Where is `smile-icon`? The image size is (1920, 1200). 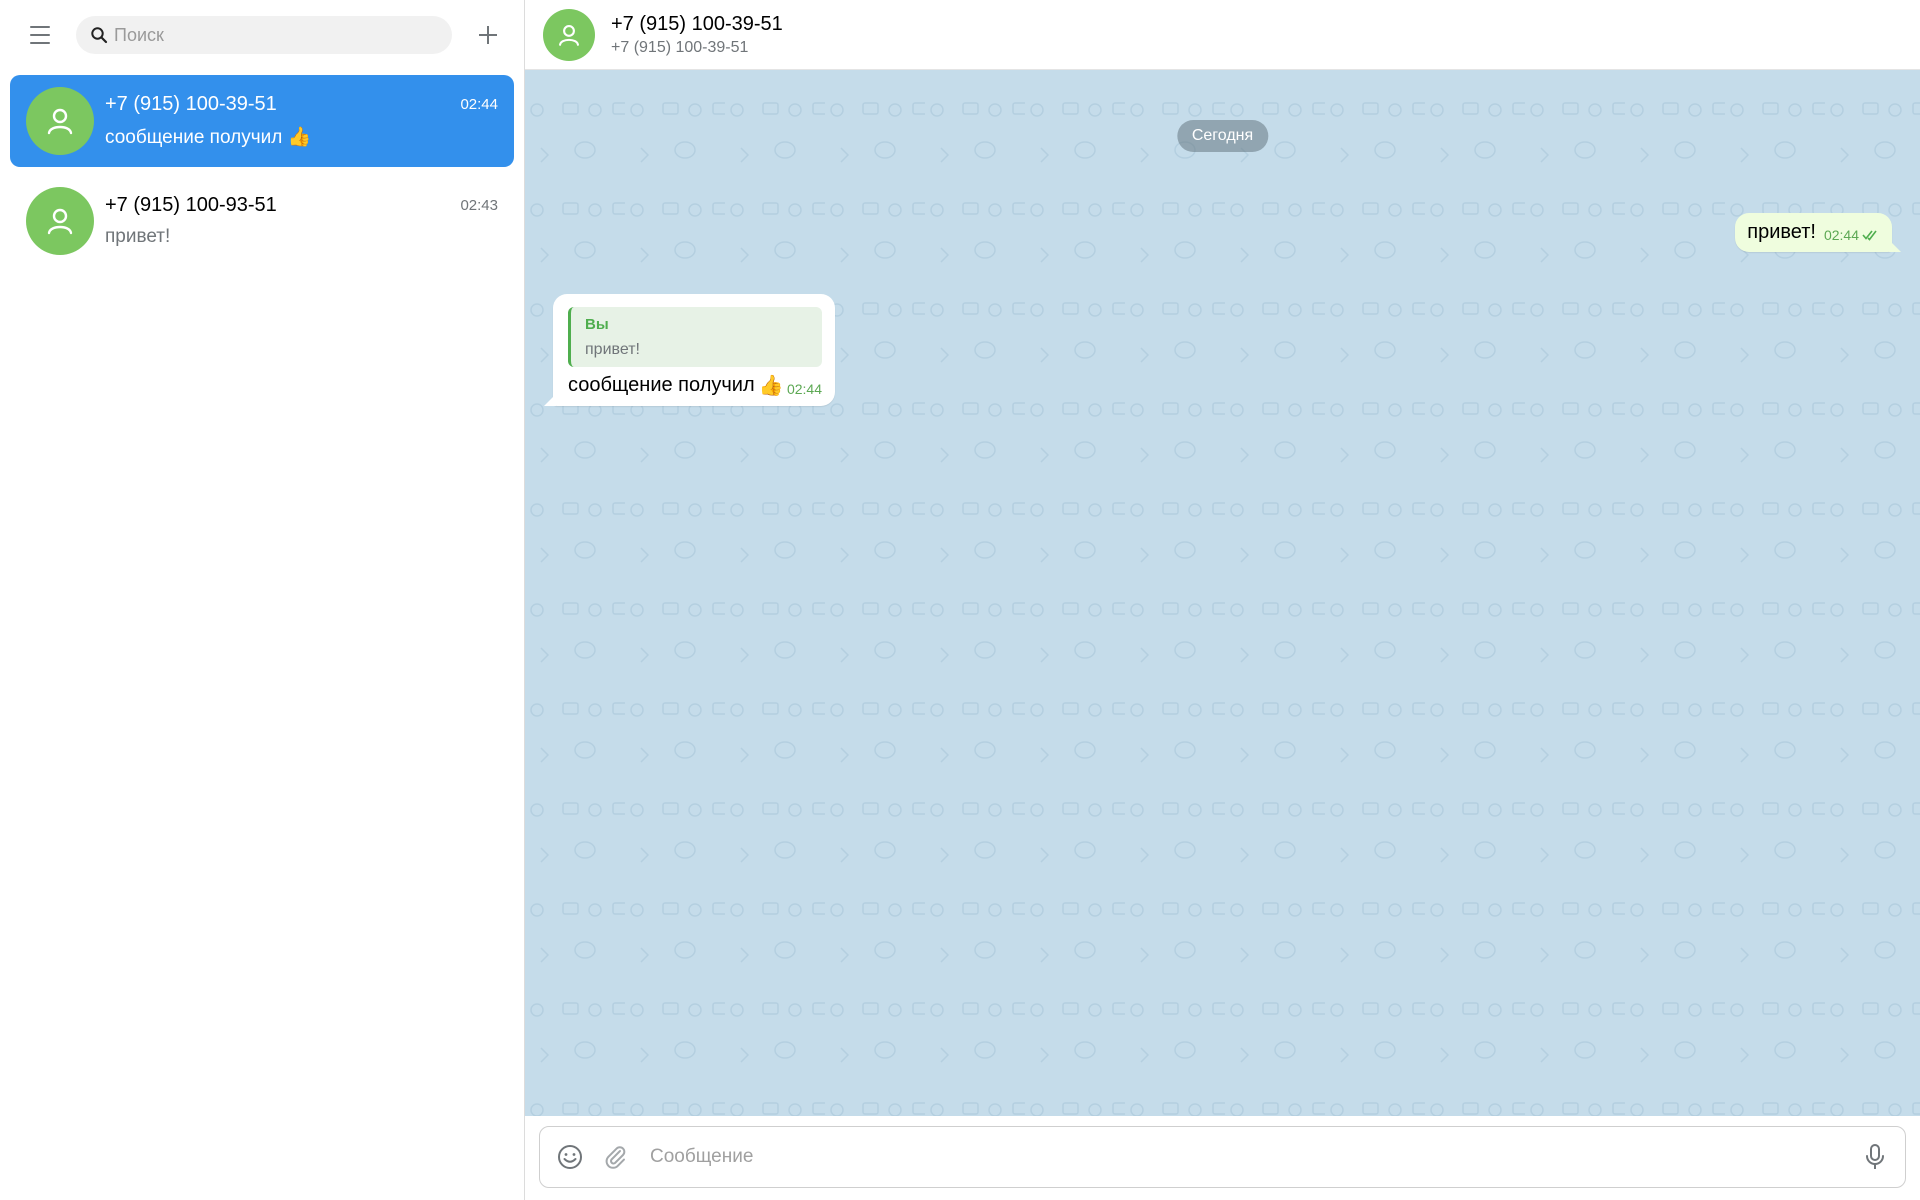 smile-icon is located at coordinates (570, 1157).